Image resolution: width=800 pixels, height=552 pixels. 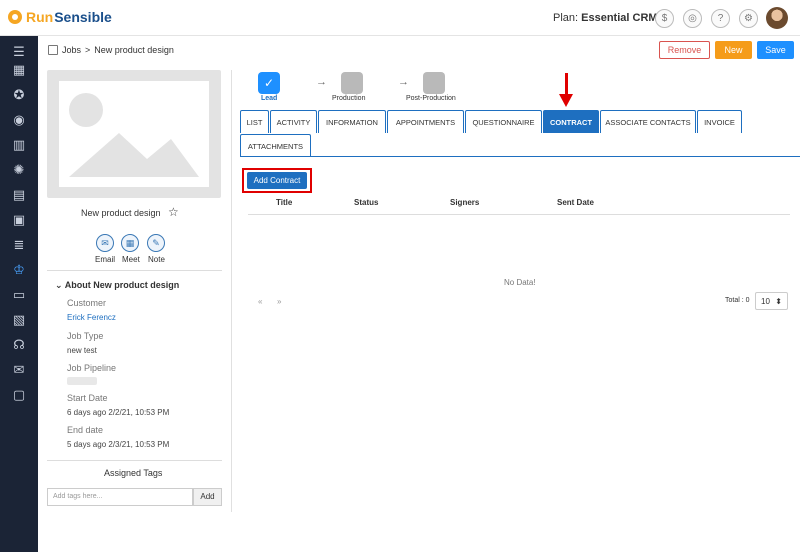 I want to click on list-icon: ≣, so click(x=19, y=245).